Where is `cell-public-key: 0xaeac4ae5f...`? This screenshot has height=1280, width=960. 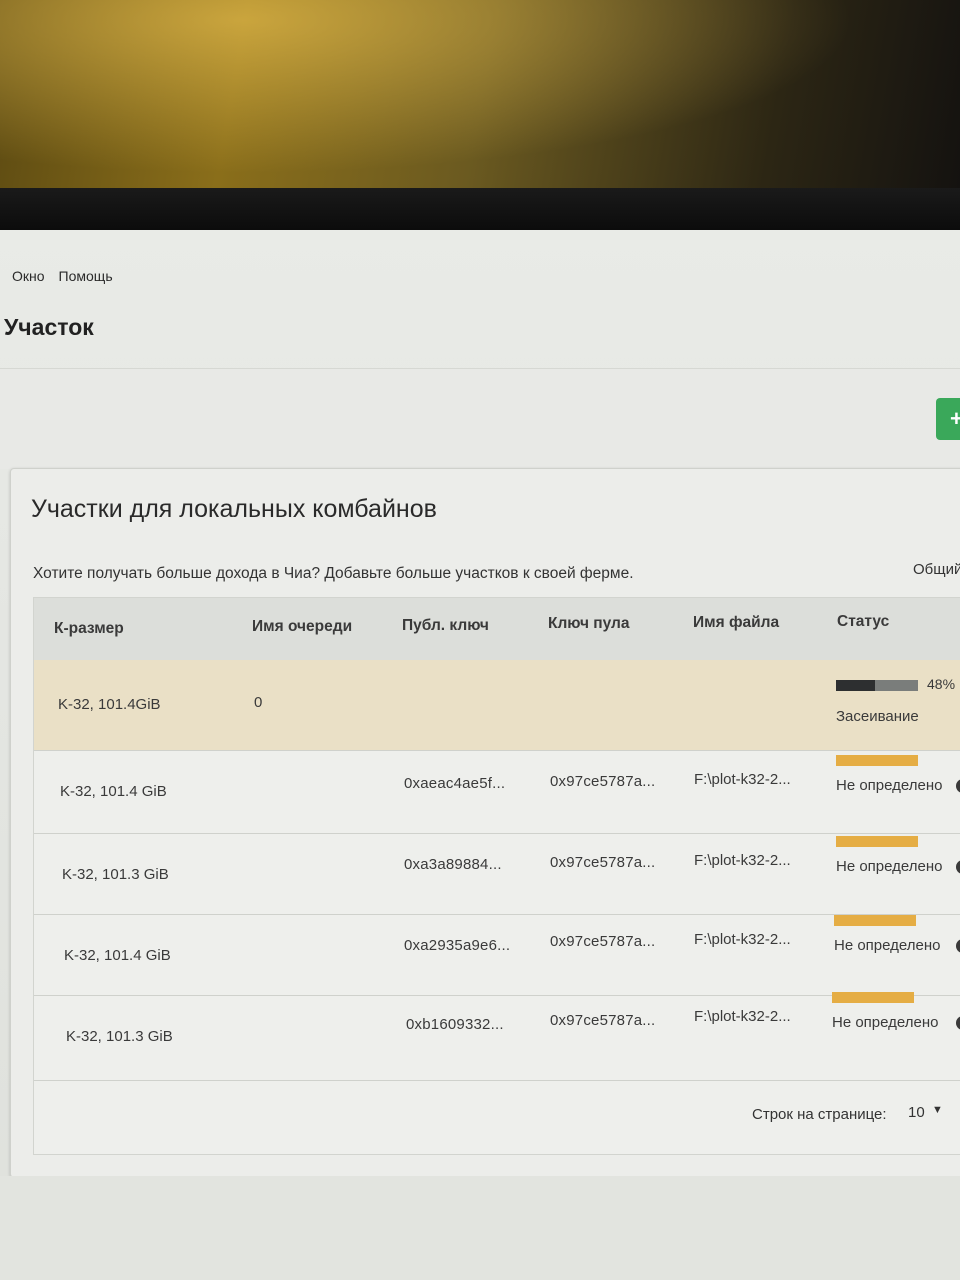 cell-public-key: 0xaeac4ae5f... is located at coordinates (454, 783).